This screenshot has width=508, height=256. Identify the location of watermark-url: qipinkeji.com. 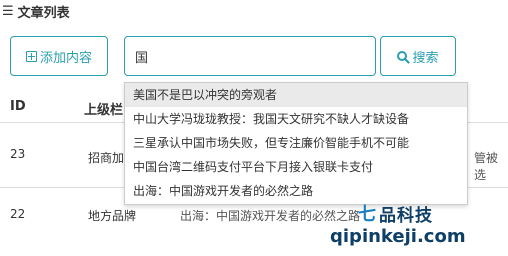
(398, 236).